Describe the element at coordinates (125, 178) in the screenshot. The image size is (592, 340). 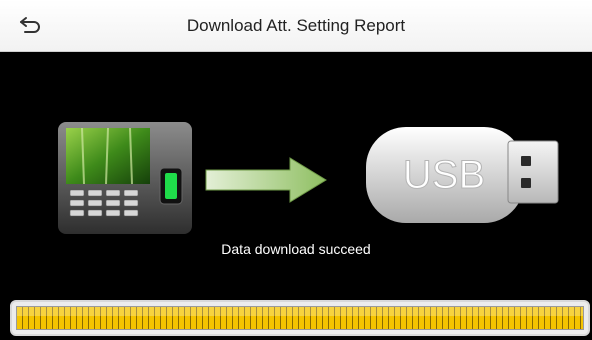
I see `attendance-terminal-icon` at that location.